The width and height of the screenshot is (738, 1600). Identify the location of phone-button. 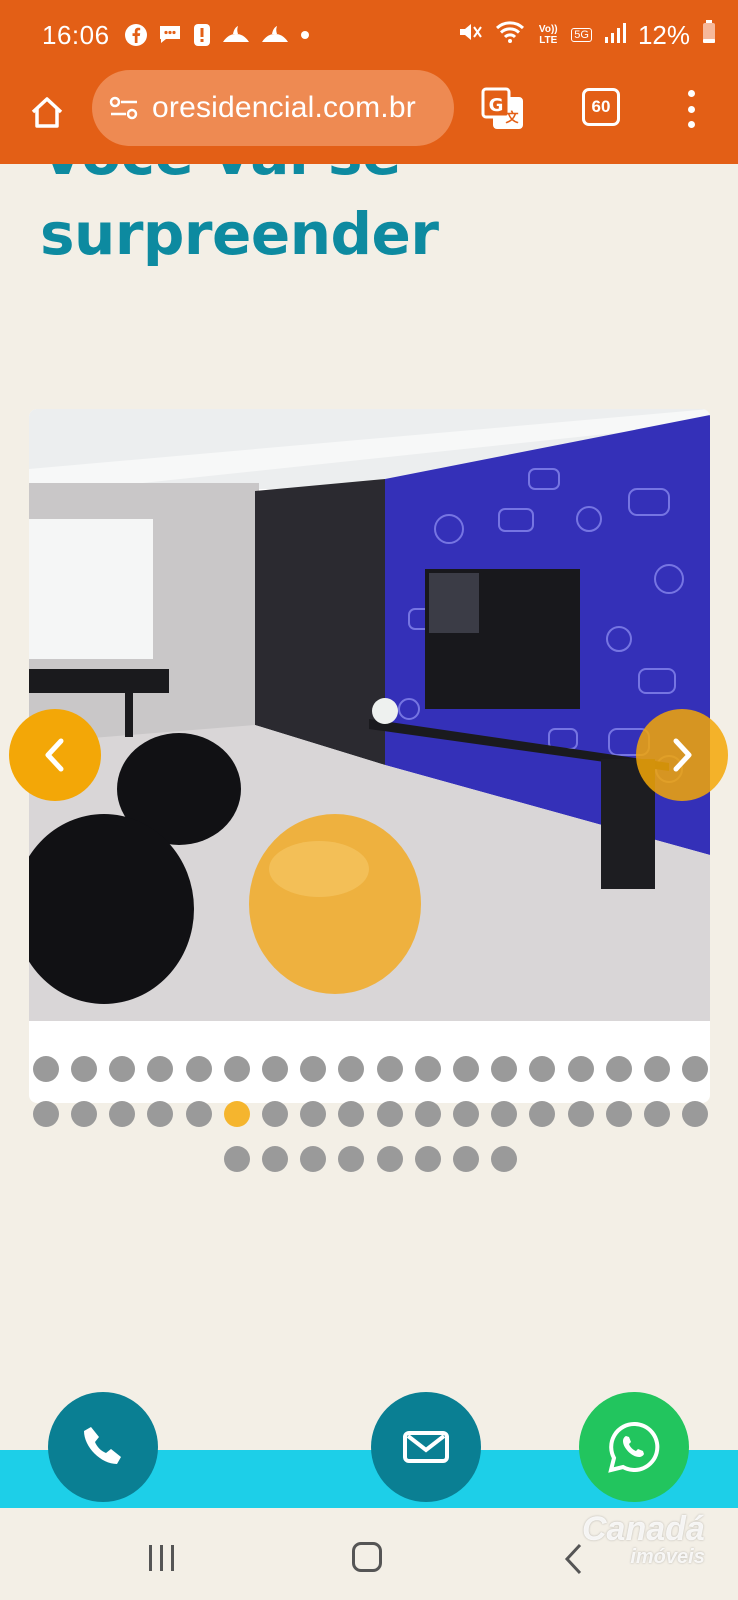
(103, 1447).